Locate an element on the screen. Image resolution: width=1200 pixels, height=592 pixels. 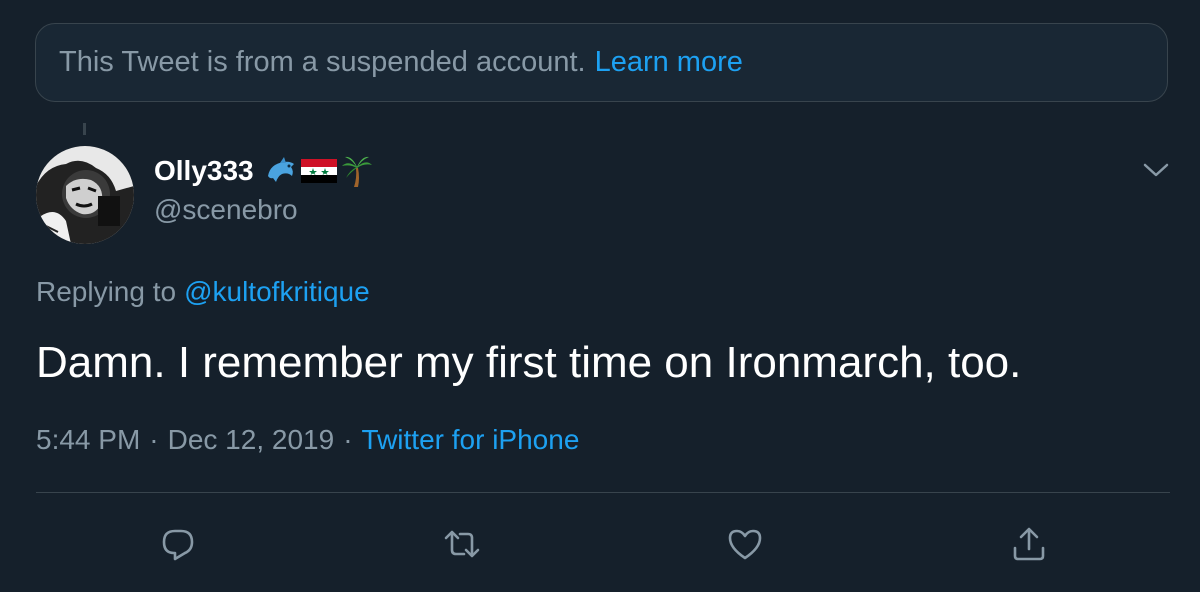
syria-flag-emoji-icon is located at coordinates (318, 171).